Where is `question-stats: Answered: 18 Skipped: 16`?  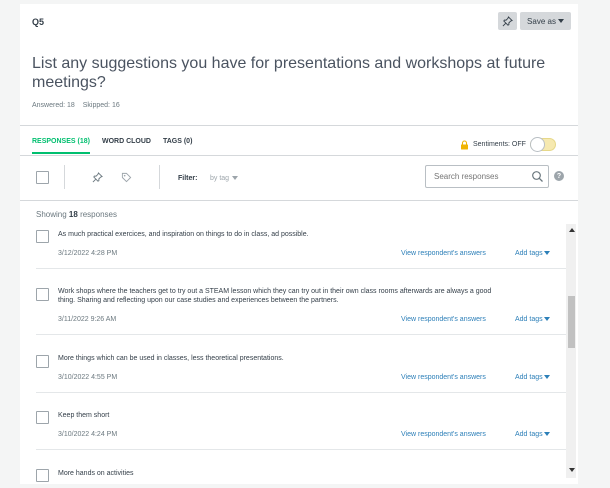 question-stats: Answered: 18 Skipped: 16 is located at coordinates (79, 105).